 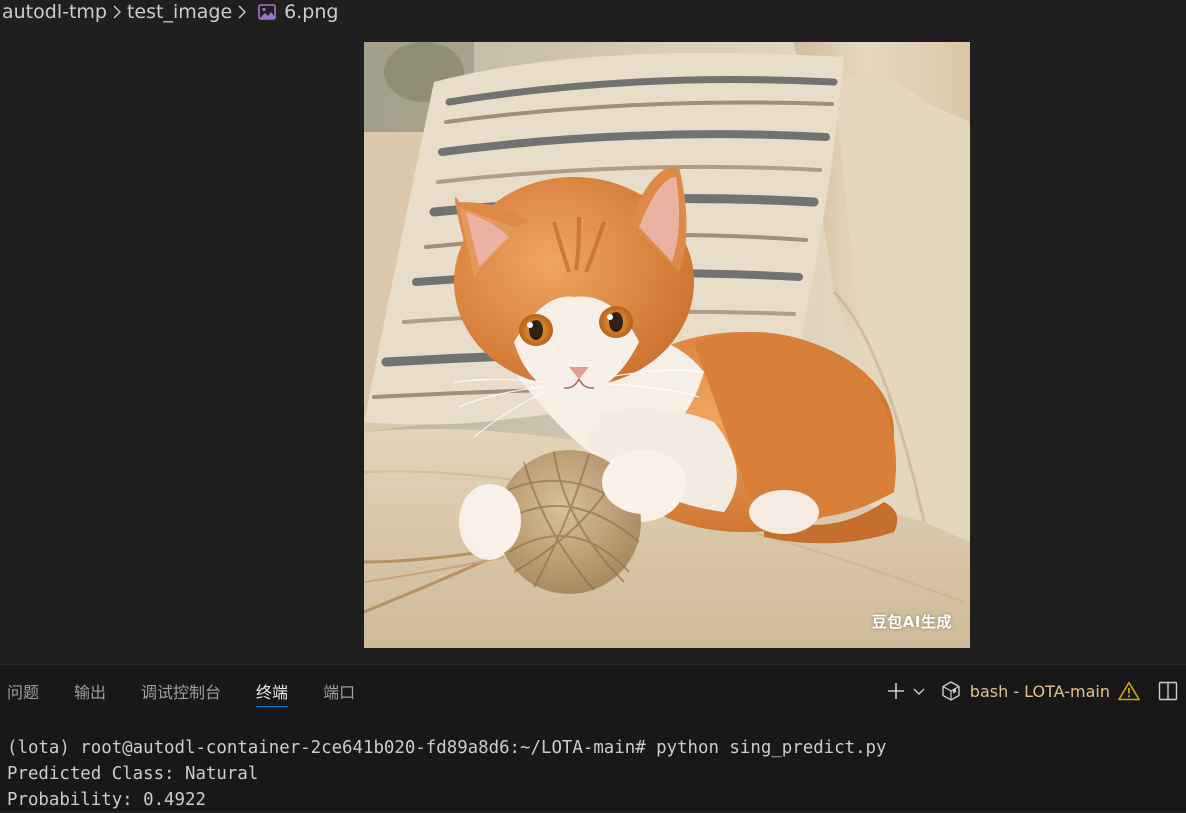 What do you see at coordinates (911, 622) in the screenshot?
I see `watermark-text: 豆包AI生成` at bounding box center [911, 622].